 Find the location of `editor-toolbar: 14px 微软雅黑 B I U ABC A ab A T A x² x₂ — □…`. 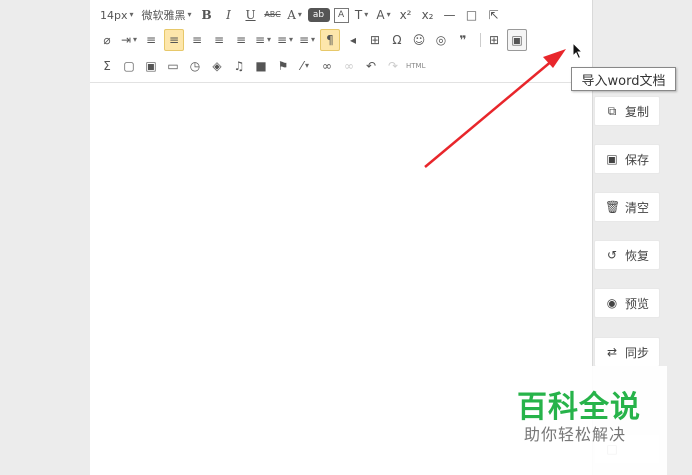

editor-toolbar: 14px 微软雅黑 B I U ABC A ab A T A x² x₂ — □… is located at coordinates (341, 41).